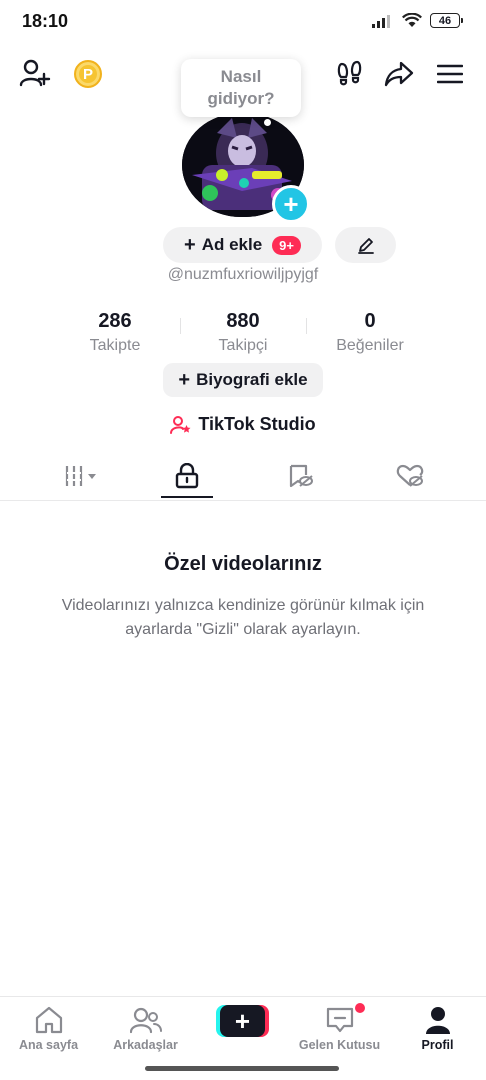  What do you see at coordinates (243, 996) in the screenshot?
I see `bottom-nav-divider` at bounding box center [243, 996].